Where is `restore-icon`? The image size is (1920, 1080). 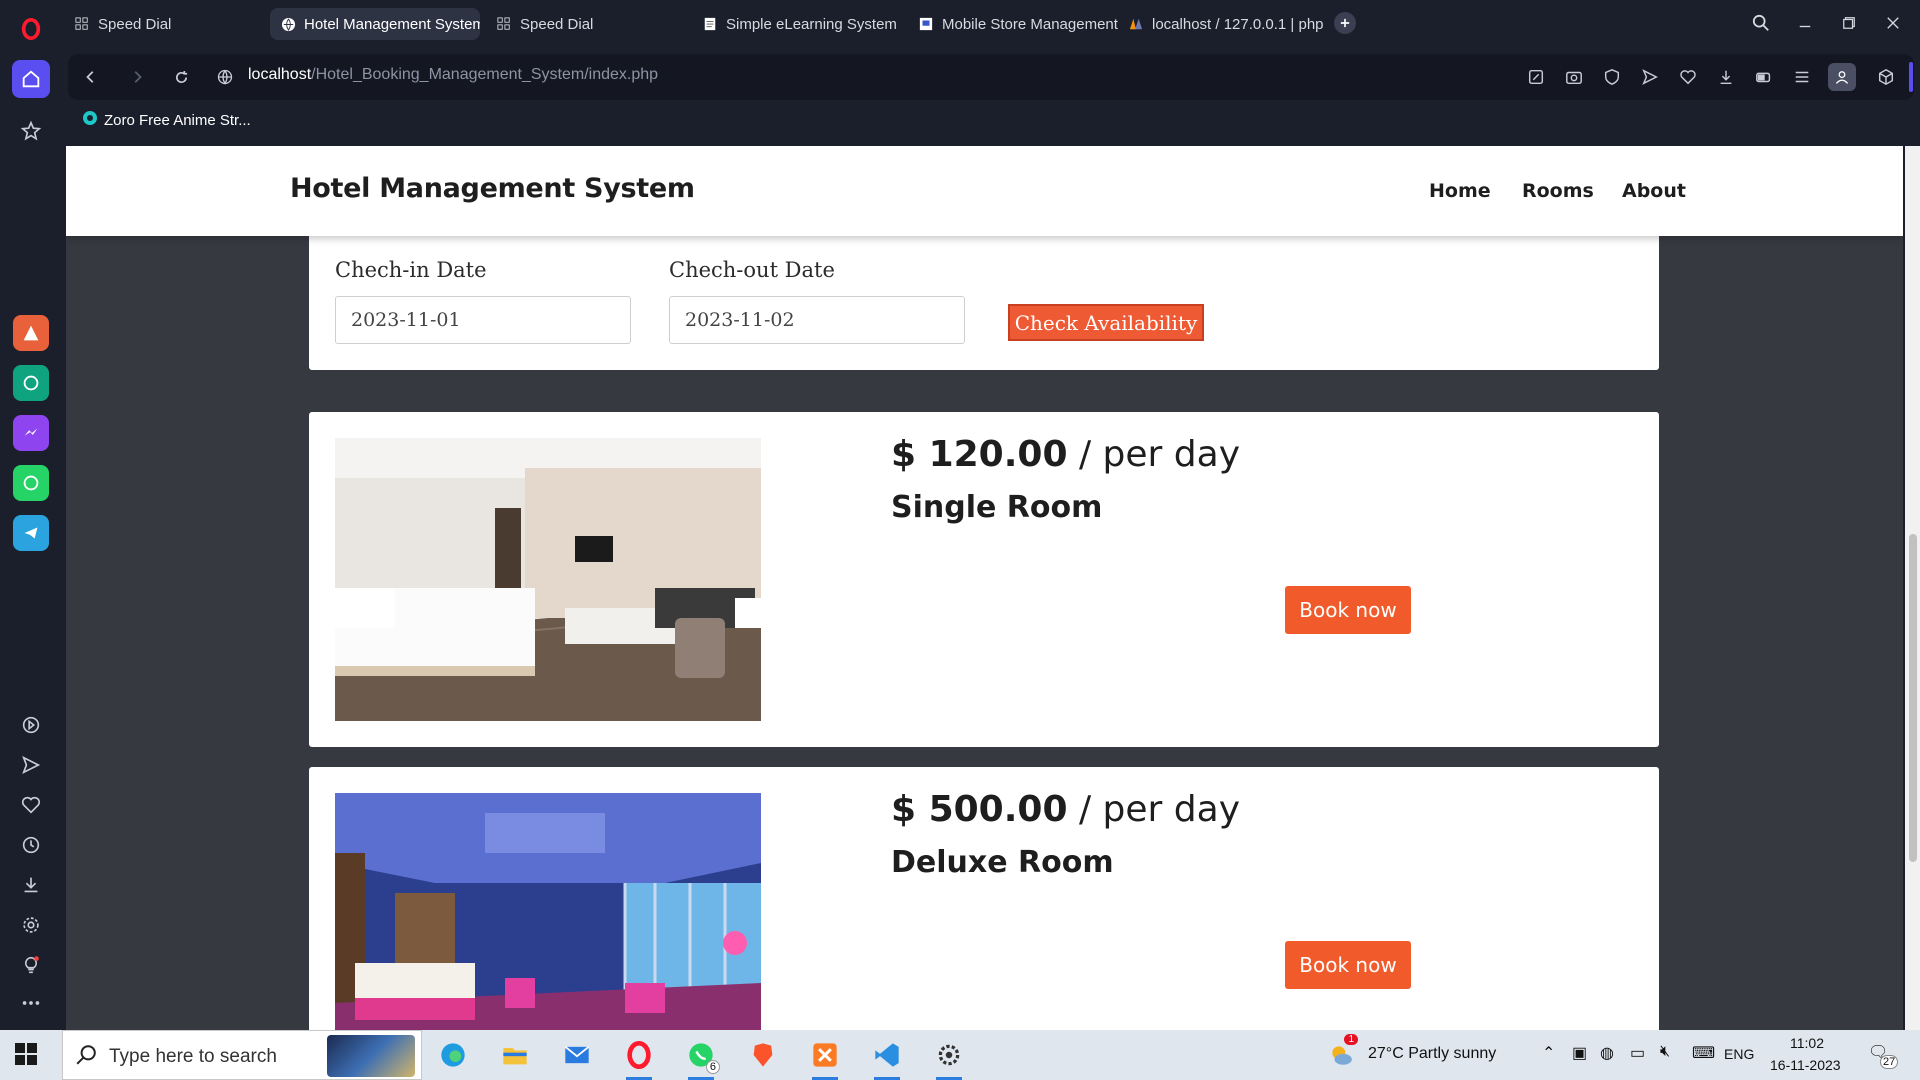 restore-icon is located at coordinates (1849, 23).